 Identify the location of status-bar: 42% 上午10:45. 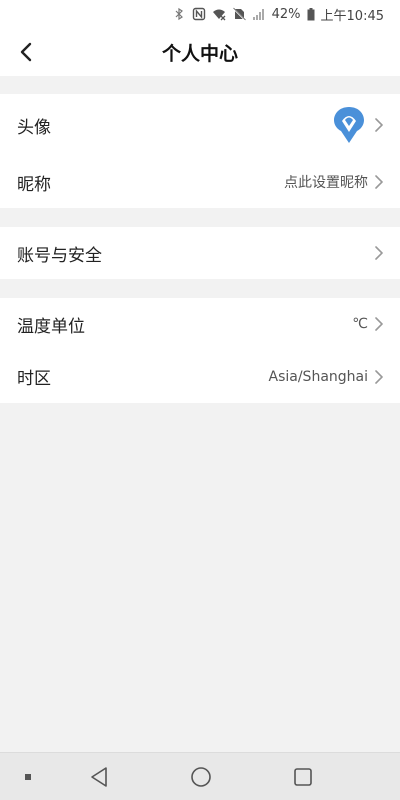
(200, 14).